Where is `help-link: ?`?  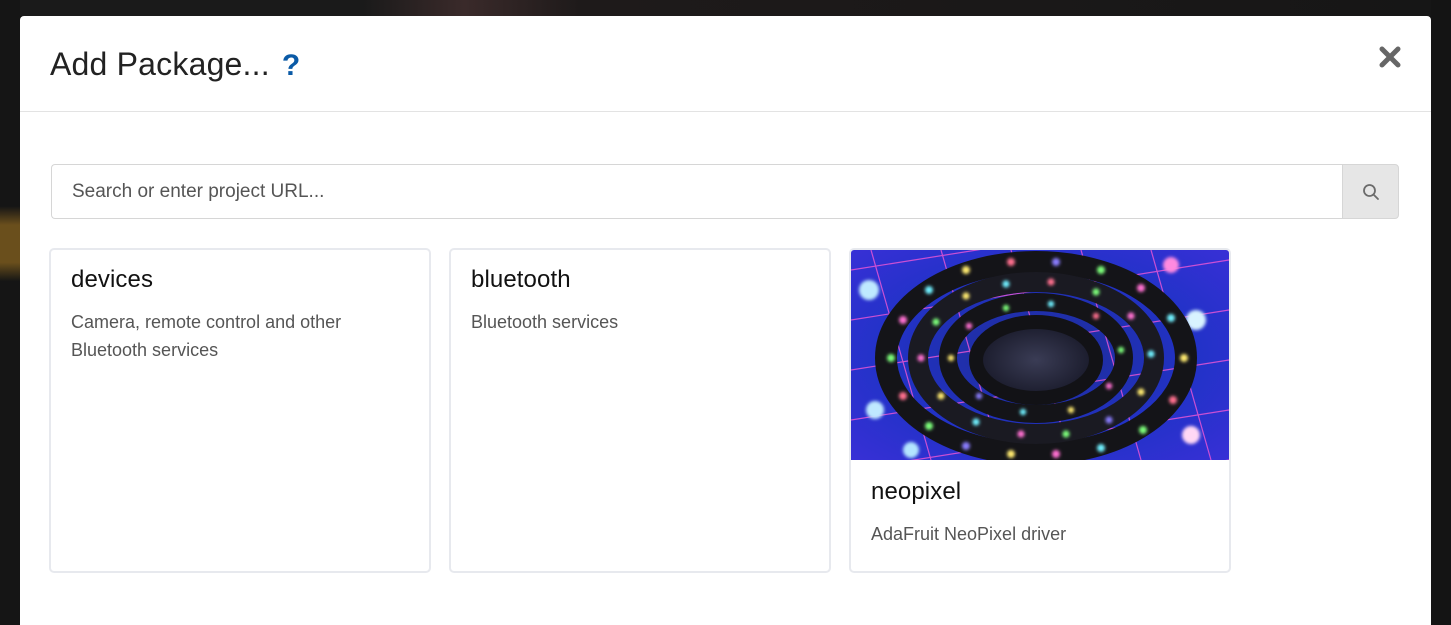 help-link: ? is located at coordinates (291, 66).